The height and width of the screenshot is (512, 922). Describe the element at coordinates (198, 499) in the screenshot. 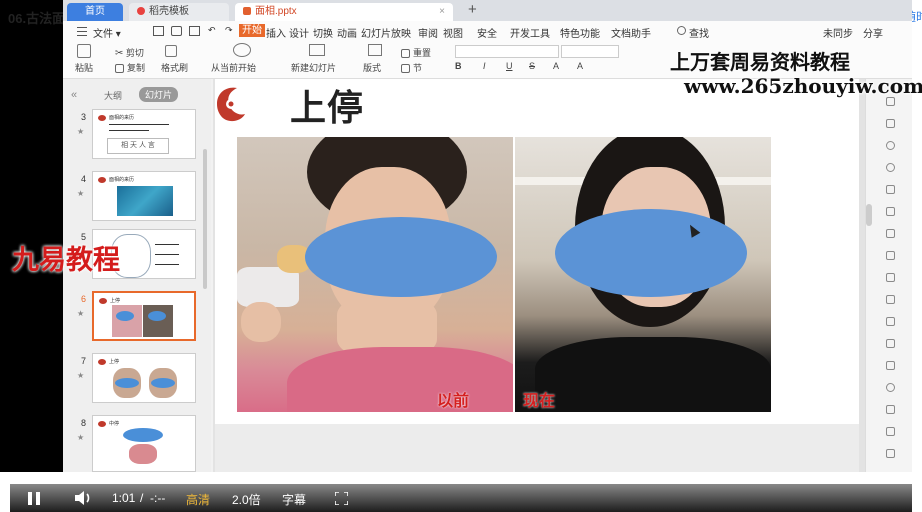

I see `quality-button: 高清` at that location.